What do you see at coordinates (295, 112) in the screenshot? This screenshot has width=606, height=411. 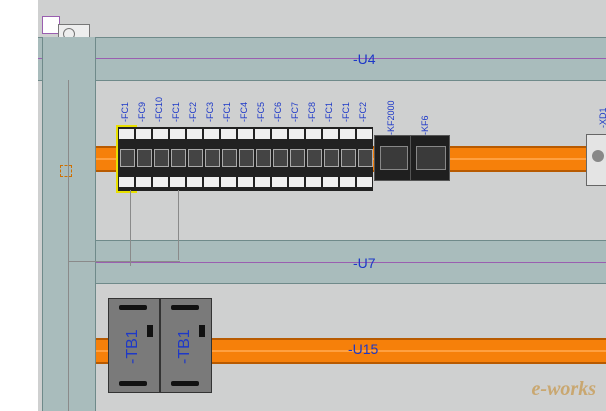 I see `breaker-label: -FC7` at bounding box center [295, 112].